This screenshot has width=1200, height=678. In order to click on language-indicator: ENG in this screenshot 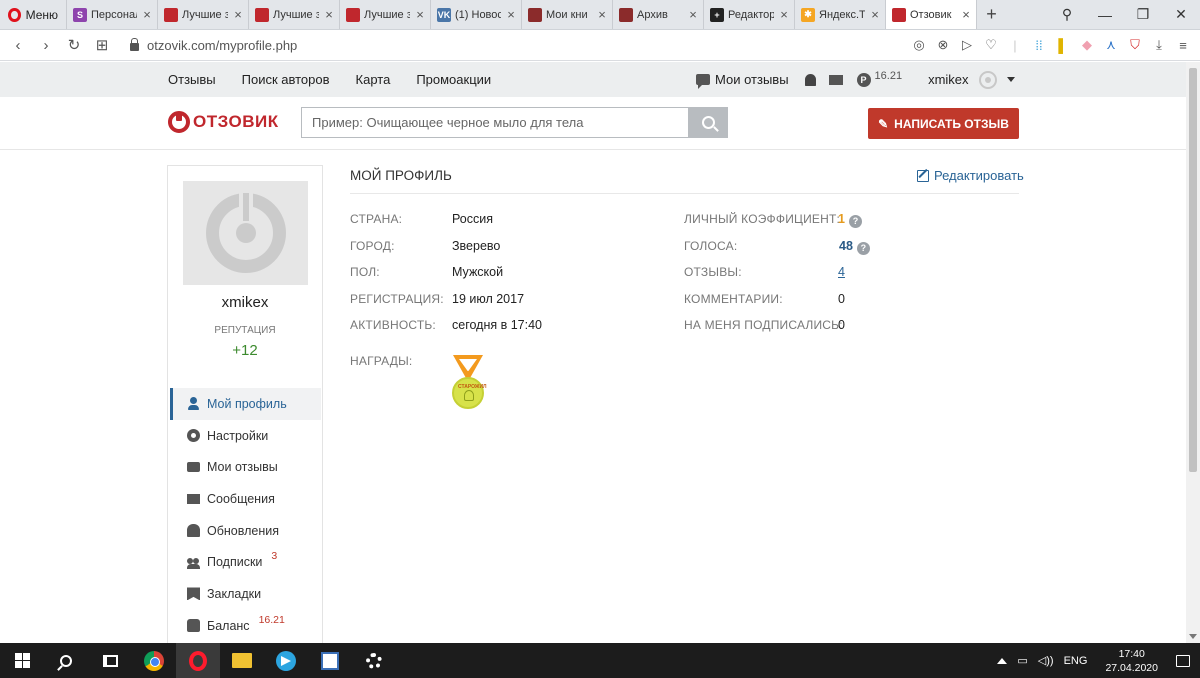, I will do `click(1076, 661)`.